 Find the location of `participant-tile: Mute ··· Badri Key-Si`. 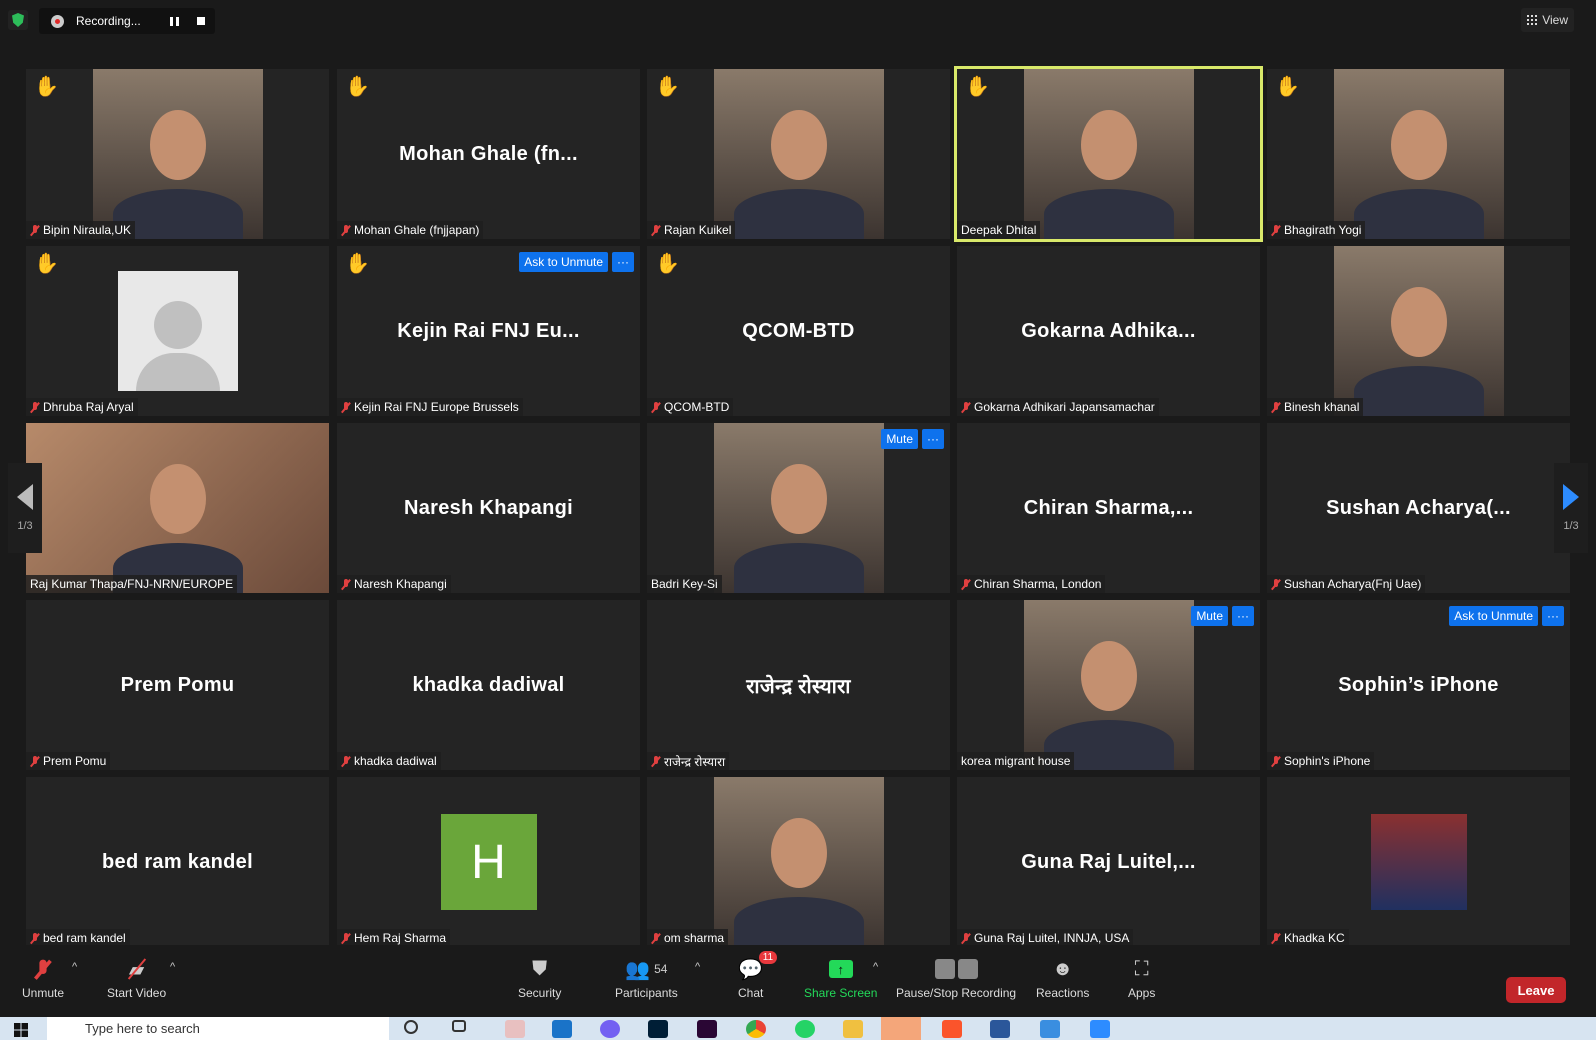

participant-tile: Mute ··· Badri Key-Si is located at coordinates (798, 508).